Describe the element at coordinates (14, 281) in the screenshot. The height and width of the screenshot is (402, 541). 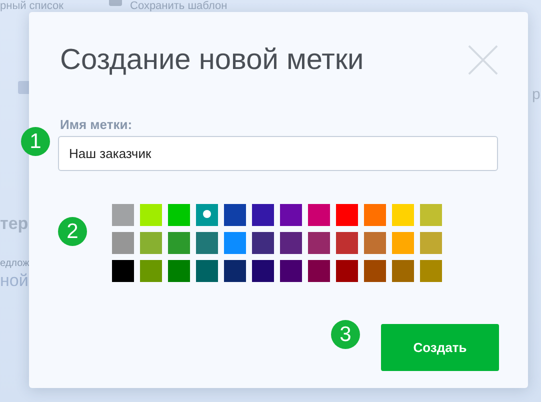
I see `background-text: ной` at that location.